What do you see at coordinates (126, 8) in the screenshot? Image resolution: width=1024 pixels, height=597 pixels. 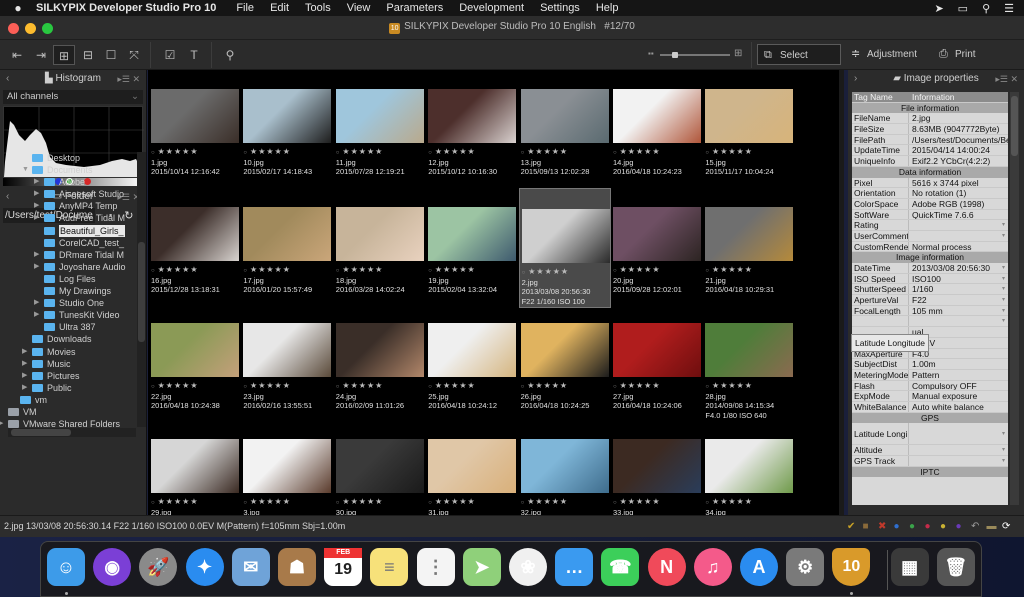 I see `menu-app-name: SILKYPIX Developer Studio Pro 10` at bounding box center [126, 8].